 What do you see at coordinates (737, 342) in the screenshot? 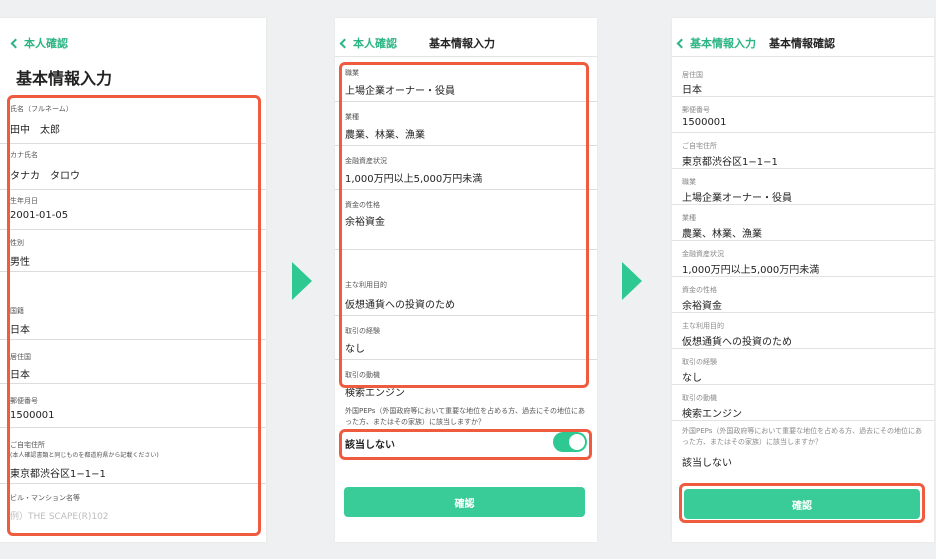
I see `row-value: 仮想通貨への投資のため` at bounding box center [737, 342].